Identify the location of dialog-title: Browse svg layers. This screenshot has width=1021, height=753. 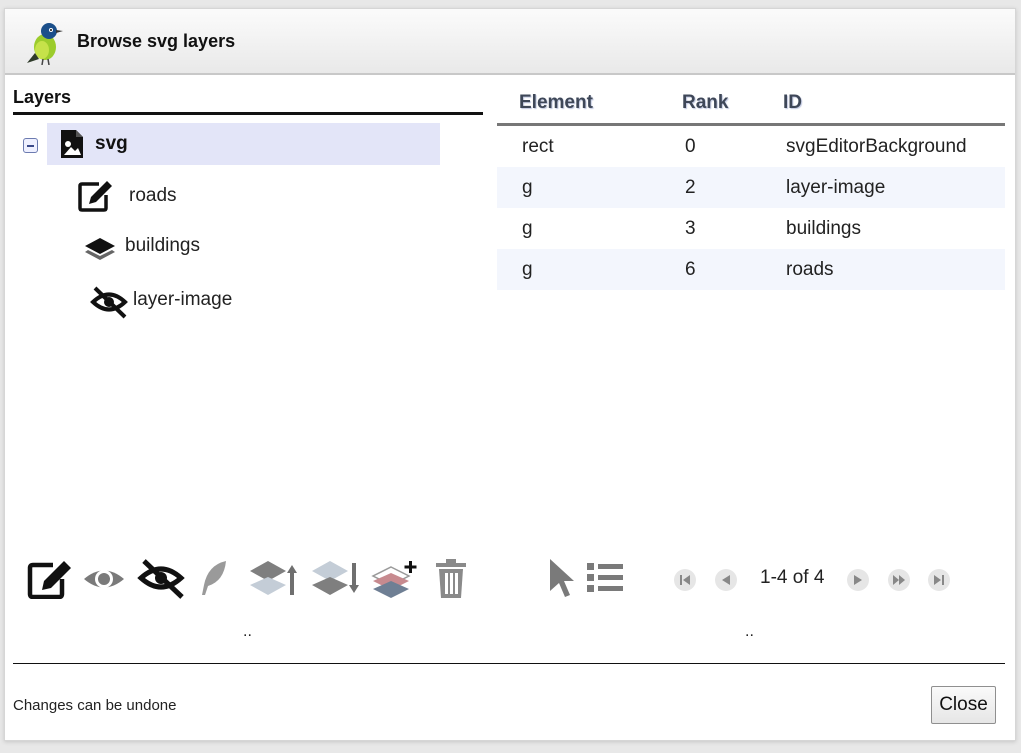
(156, 41).